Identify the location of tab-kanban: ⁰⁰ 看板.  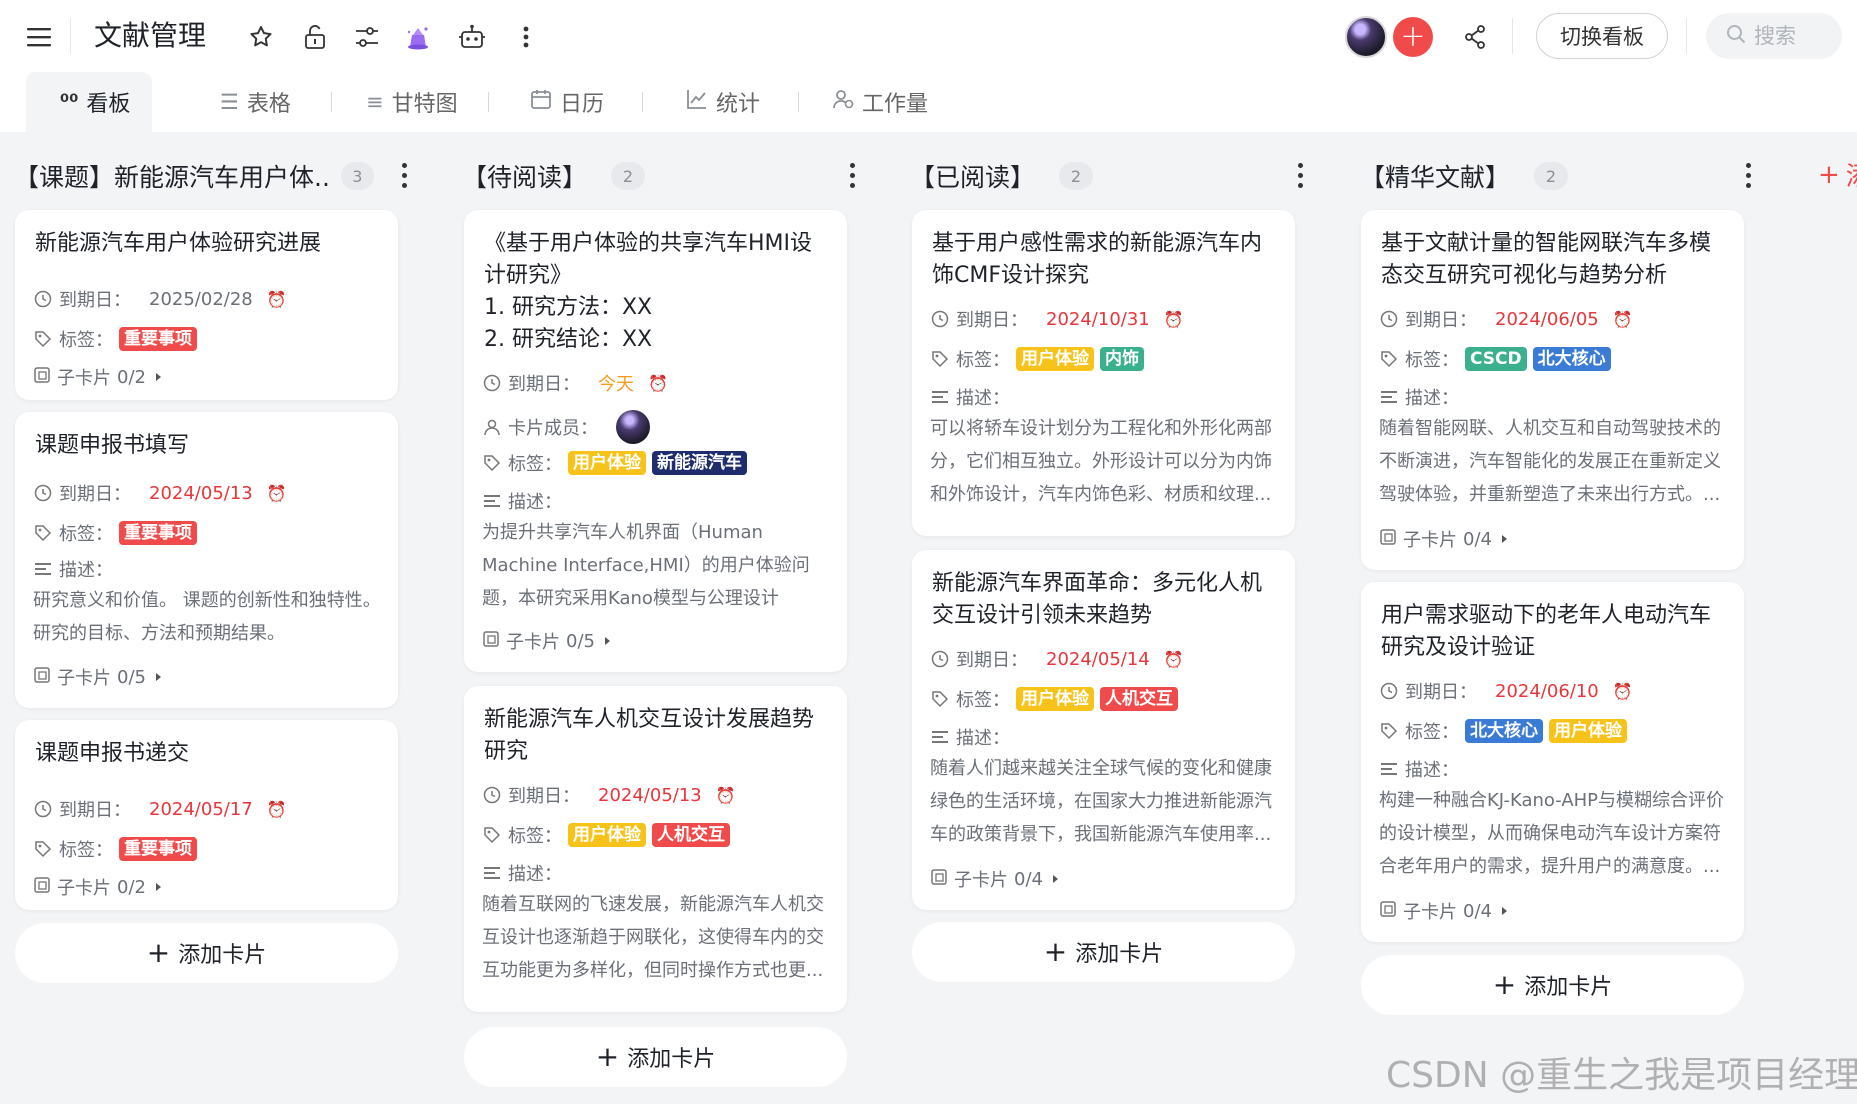
(89, 102).